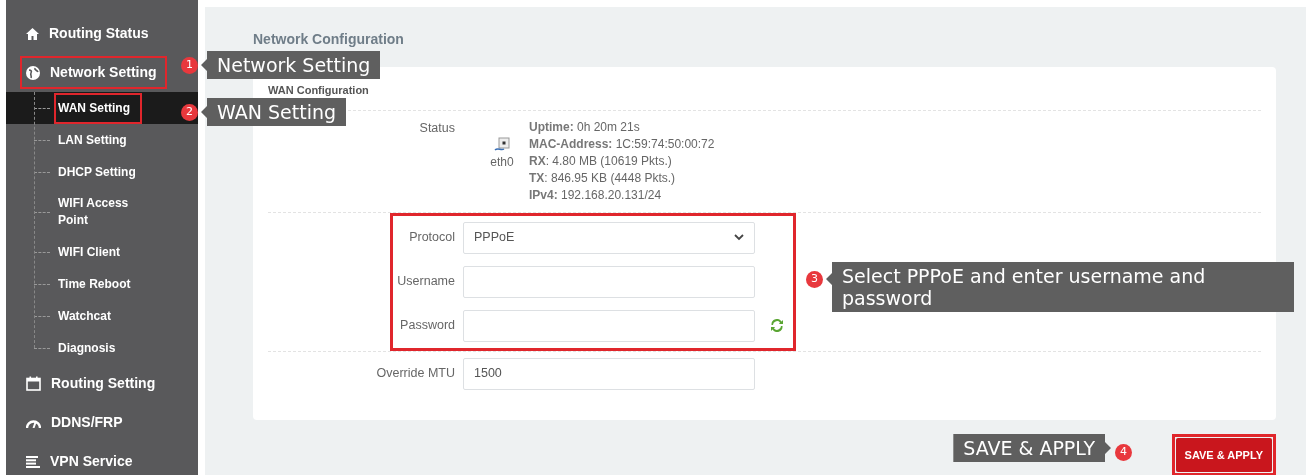 This screenshot has height=475, width=1306. I want to click on sidebar-subitem: Watchcat, so click(88, 316).